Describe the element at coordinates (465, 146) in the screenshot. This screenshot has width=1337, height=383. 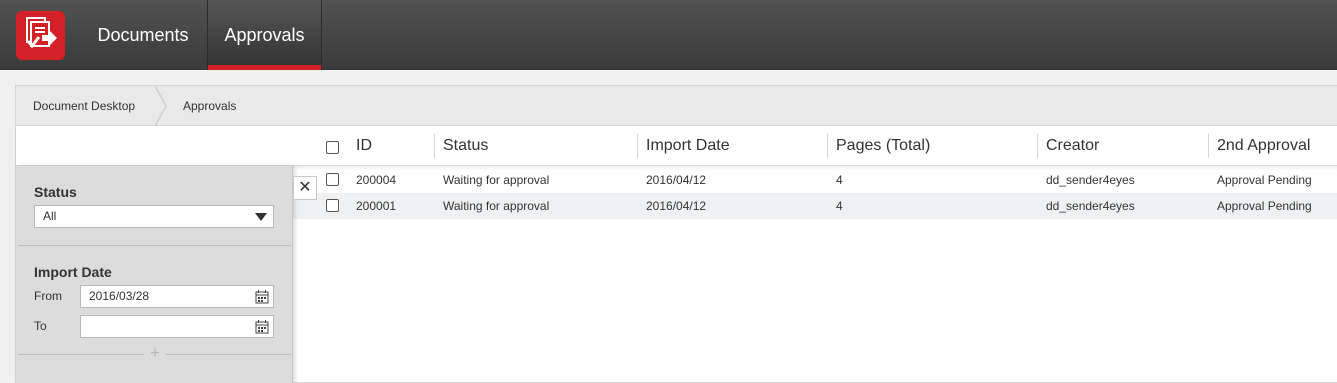
I see `column-status: Status` at that location.